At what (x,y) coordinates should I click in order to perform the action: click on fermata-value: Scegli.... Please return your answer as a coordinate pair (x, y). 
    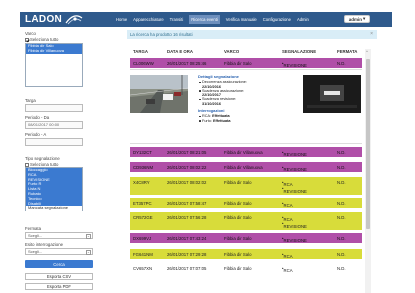
    Looking at the image, I should click on (35, 235).